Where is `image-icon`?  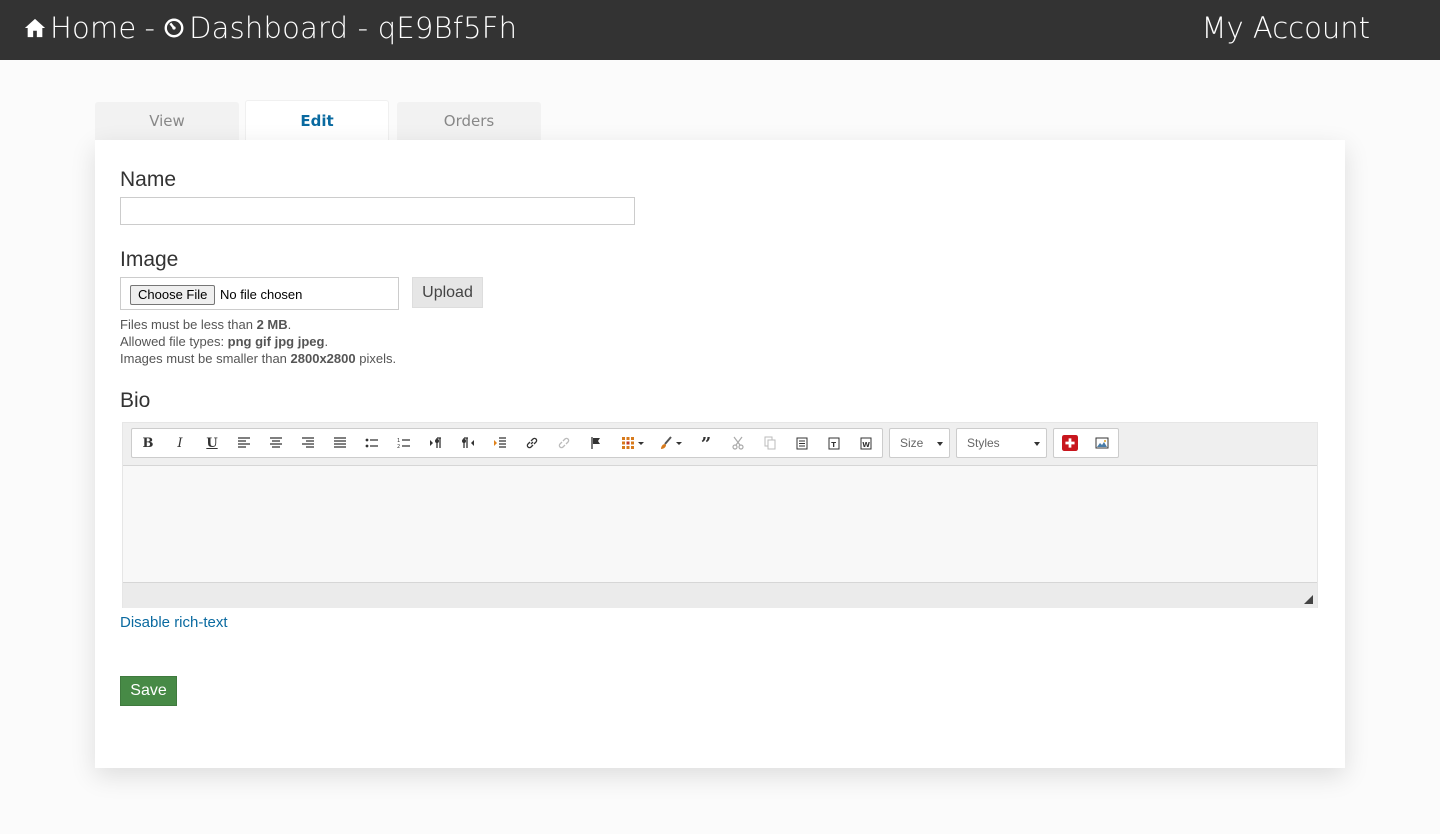 image-icon is located at coordinates (1102, 443).